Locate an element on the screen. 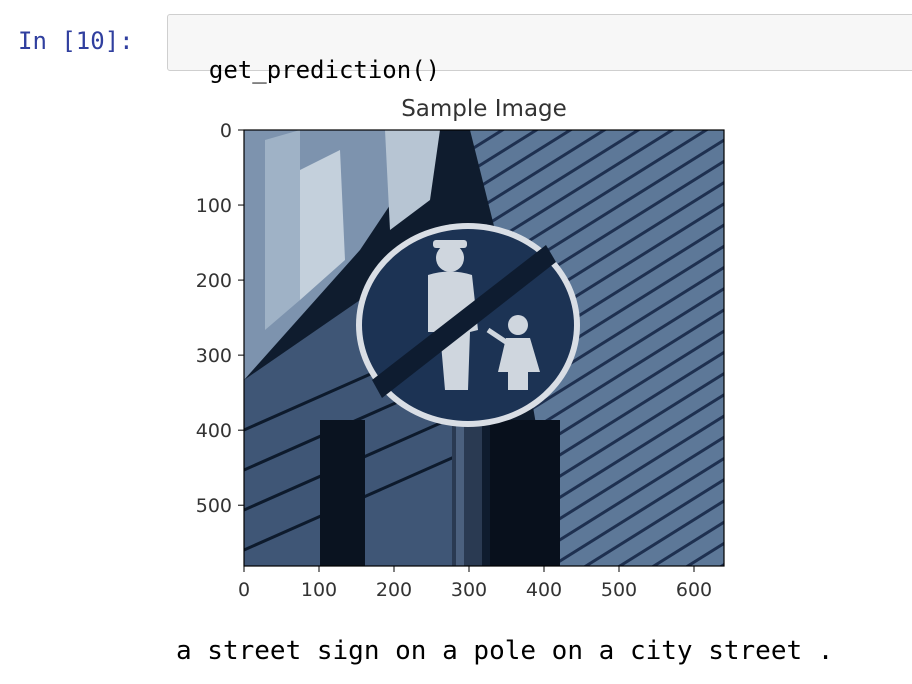  y-tick-label: 300 is located at coordinates (214, 356).